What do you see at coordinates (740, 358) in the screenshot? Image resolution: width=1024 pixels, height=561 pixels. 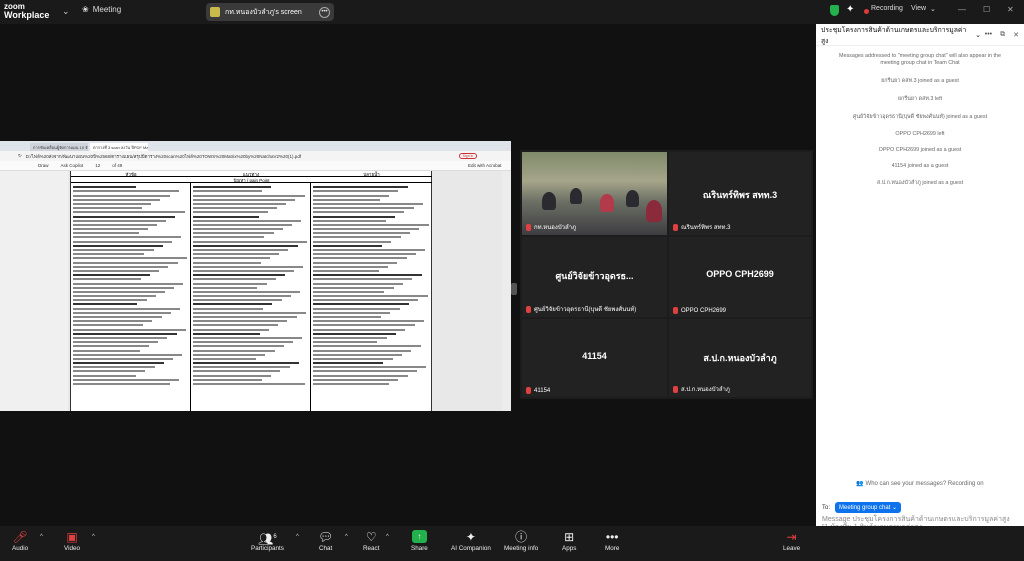 I see `video-tile: ส.ป.ก.หนองบัวลำภู ส.ป.ก.หนองบัวลำภู` at bounding box center [740, 358].